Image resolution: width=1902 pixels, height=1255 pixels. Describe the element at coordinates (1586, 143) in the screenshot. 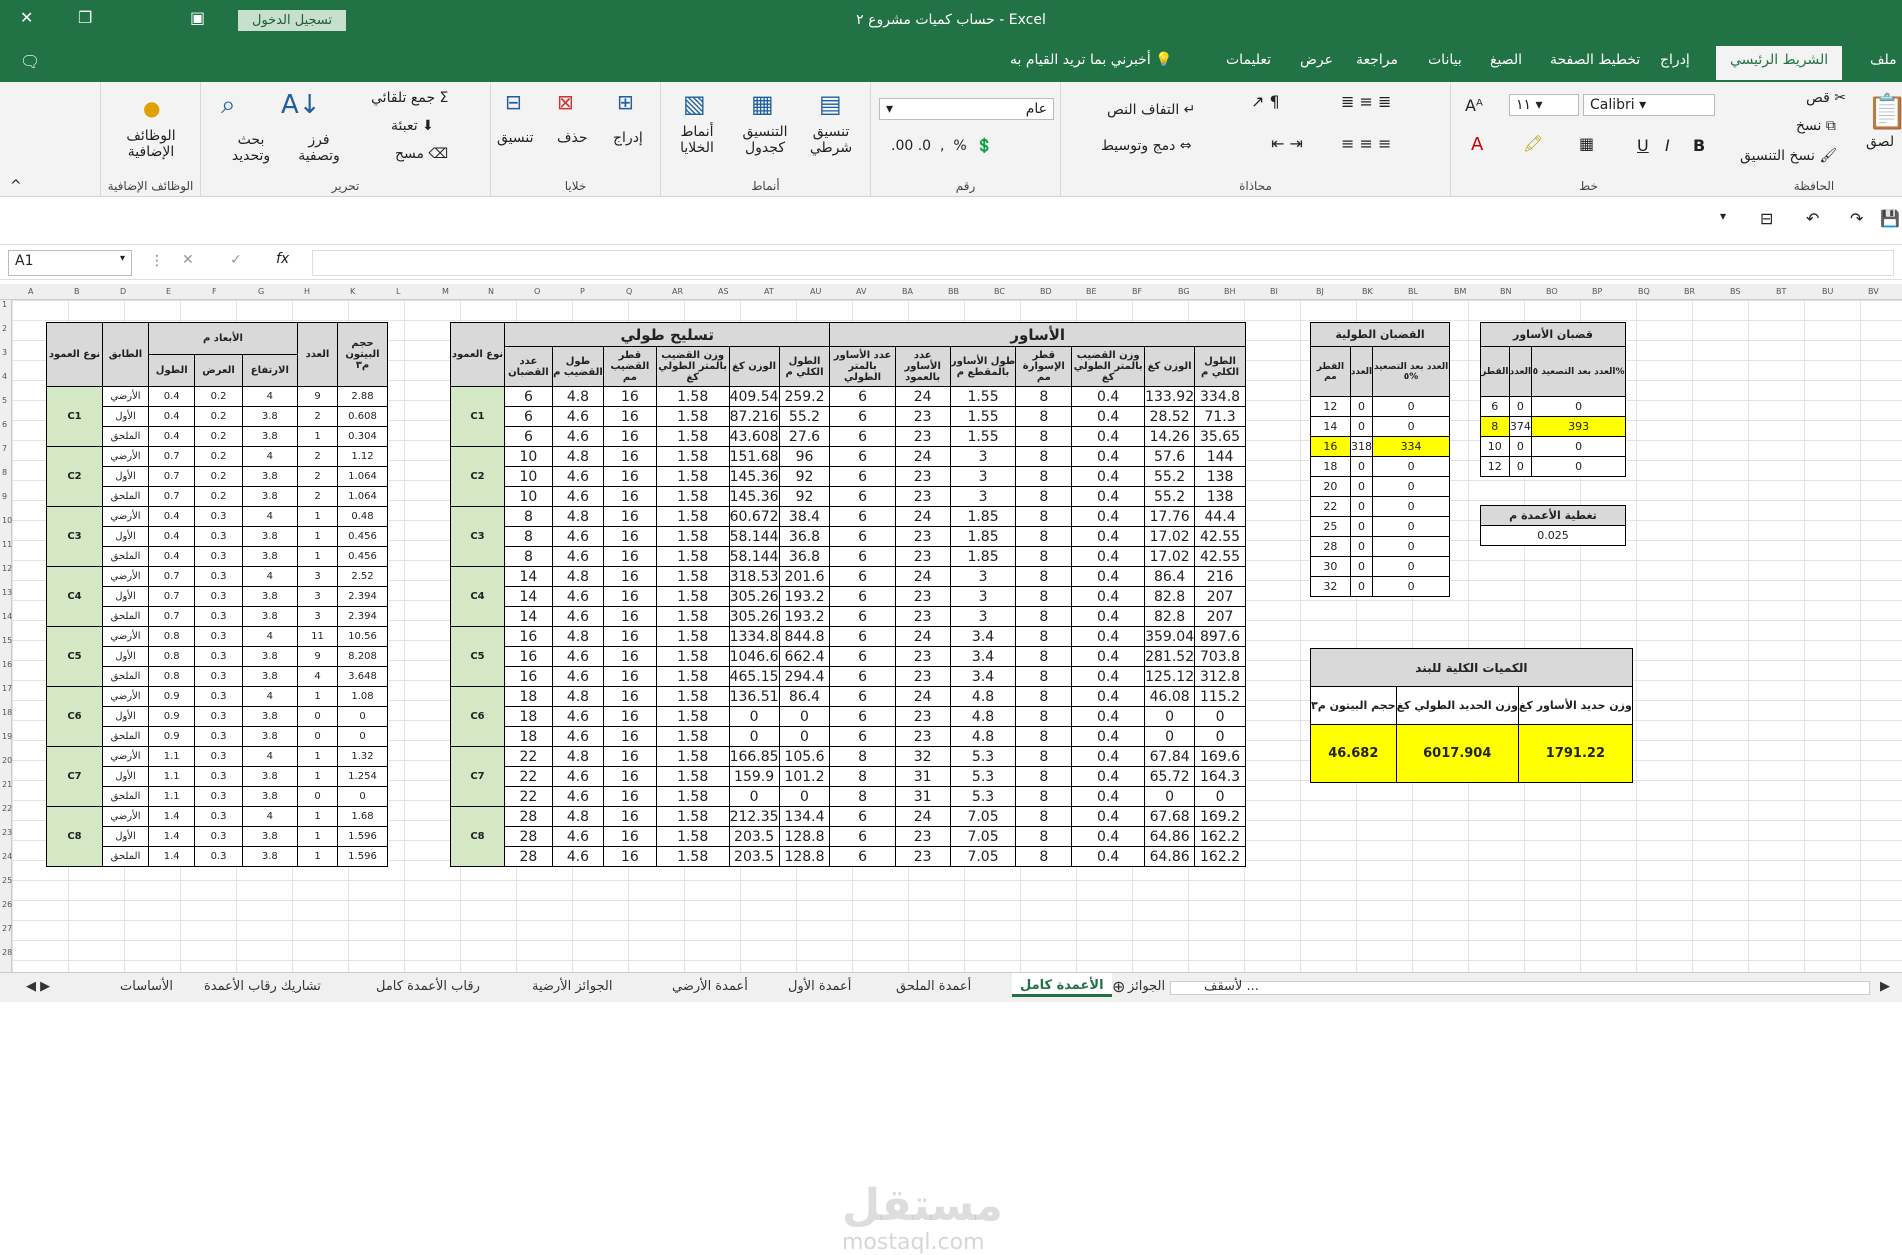

I see `borders-icon: ▦` at that location.